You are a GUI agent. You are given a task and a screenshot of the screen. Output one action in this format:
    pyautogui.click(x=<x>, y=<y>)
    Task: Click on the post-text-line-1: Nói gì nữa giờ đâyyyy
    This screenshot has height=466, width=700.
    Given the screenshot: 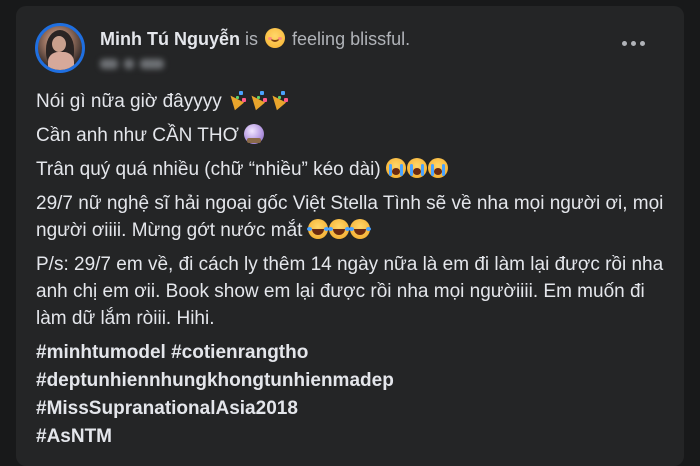 What is the action you would take?
    pyautogui.click(x=129, y=101)
    